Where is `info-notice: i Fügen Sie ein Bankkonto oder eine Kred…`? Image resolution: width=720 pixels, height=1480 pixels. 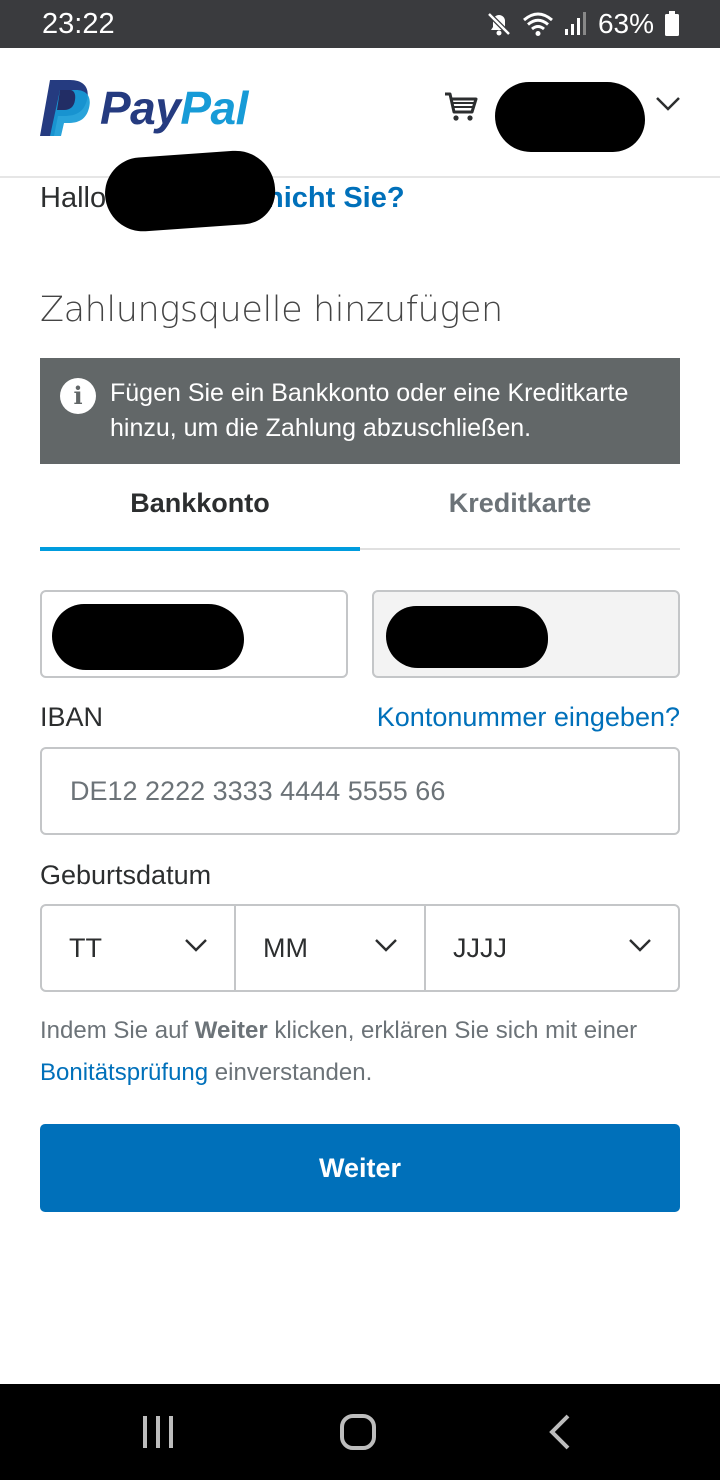
info-notice: i Fügen Sie ein Bankkonto oder eine Kred… is located at coordinates (360, 411).